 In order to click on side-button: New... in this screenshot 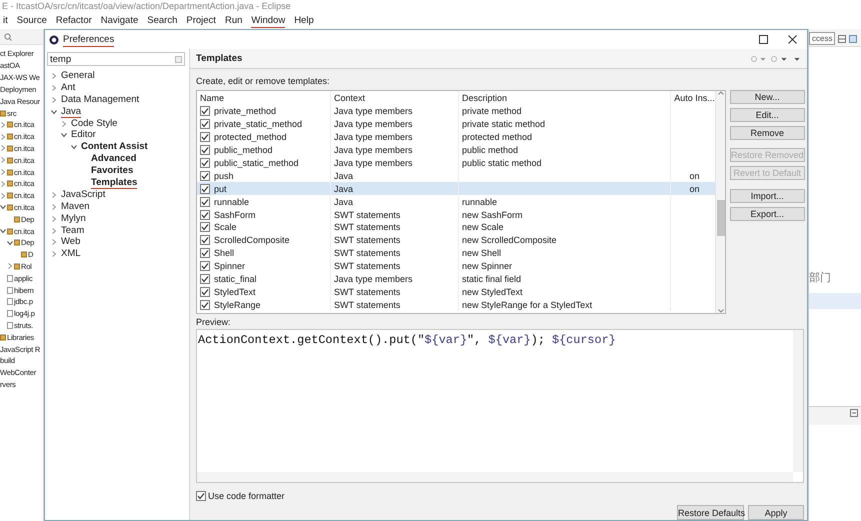, I will do `click(767, 97)`.